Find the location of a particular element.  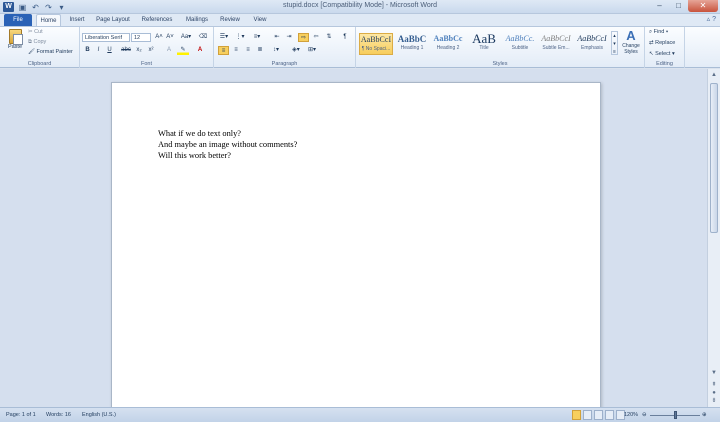

bold-button: B is located at coordinates (87, 50).